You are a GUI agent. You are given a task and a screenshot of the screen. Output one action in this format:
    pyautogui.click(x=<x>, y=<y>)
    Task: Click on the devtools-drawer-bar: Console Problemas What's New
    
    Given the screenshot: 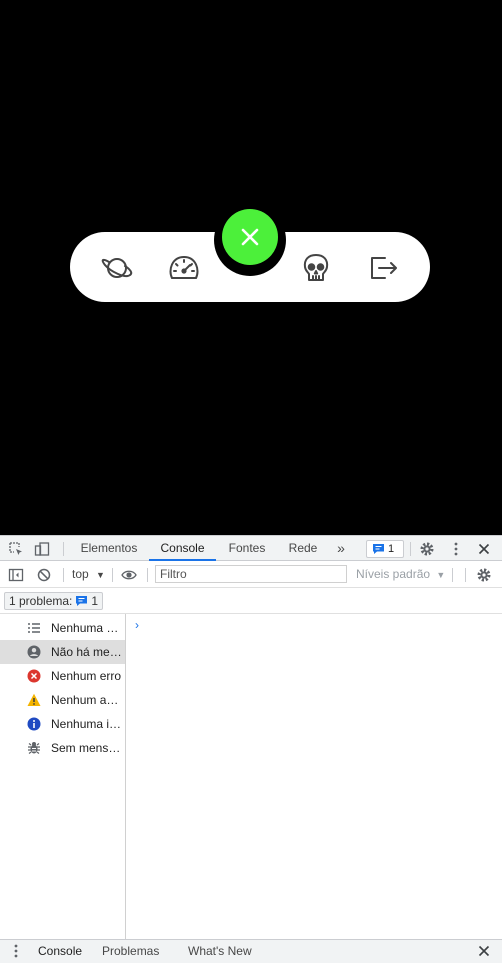 What is the action you would take?
    pyautogui.click(x=251, y=951)
    